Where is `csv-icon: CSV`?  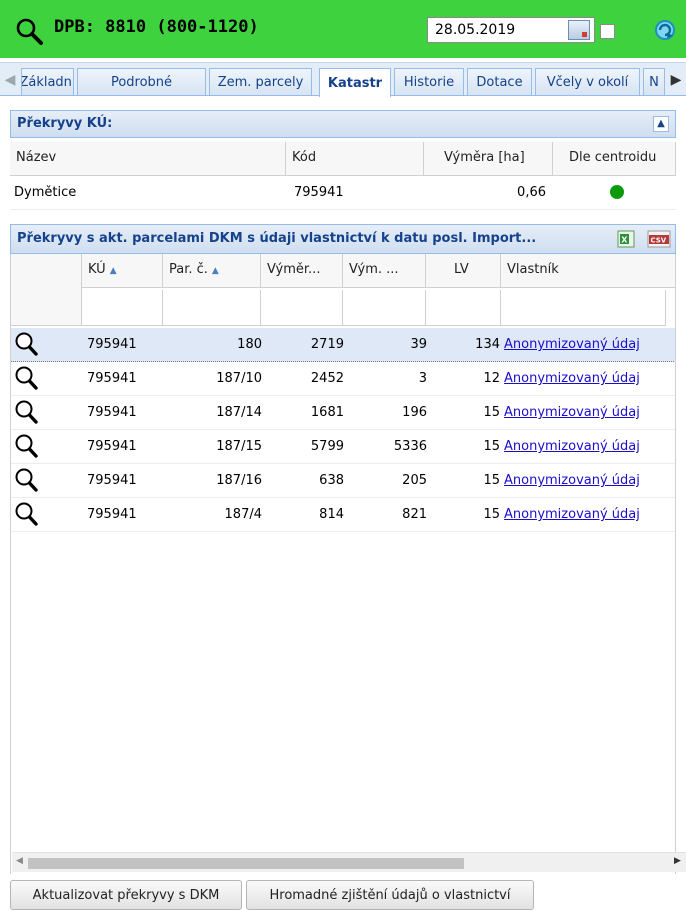 csv-icon: CSV is located at coordinates (659, 239).